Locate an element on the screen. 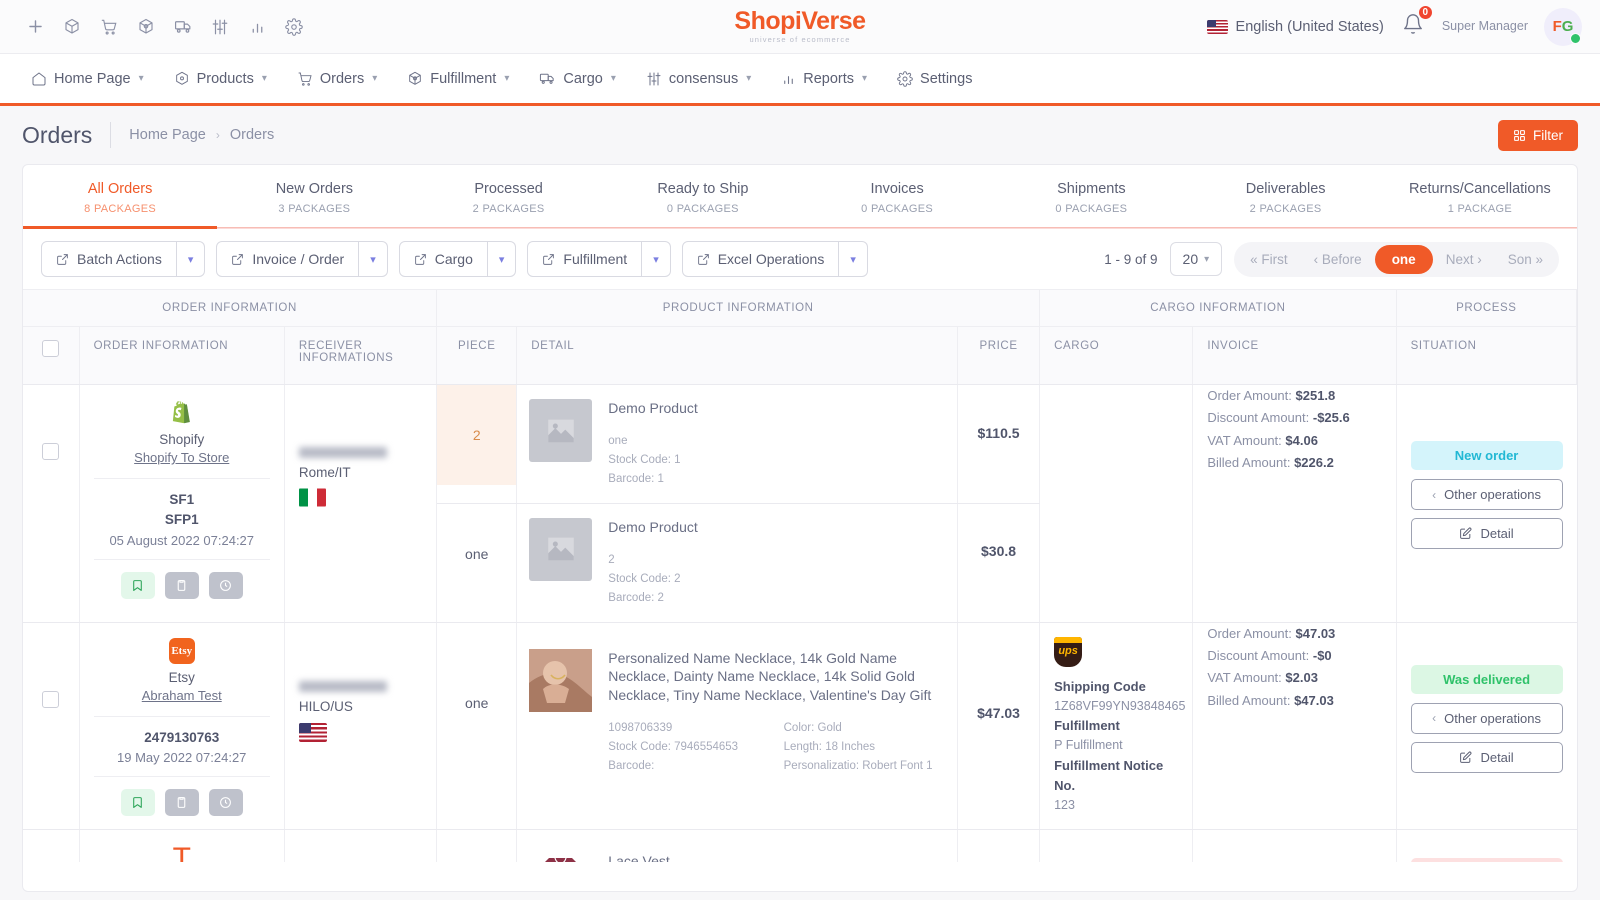 This screenshot has width=1600, height=900. package-3d-icon is located at coordinates (146, 27).